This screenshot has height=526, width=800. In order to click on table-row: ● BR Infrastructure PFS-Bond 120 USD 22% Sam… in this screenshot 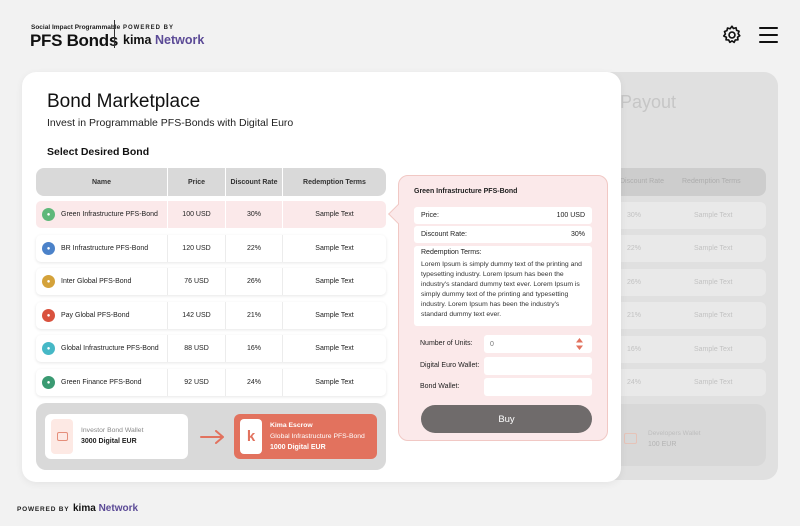, I will do `click(211, 248)`.